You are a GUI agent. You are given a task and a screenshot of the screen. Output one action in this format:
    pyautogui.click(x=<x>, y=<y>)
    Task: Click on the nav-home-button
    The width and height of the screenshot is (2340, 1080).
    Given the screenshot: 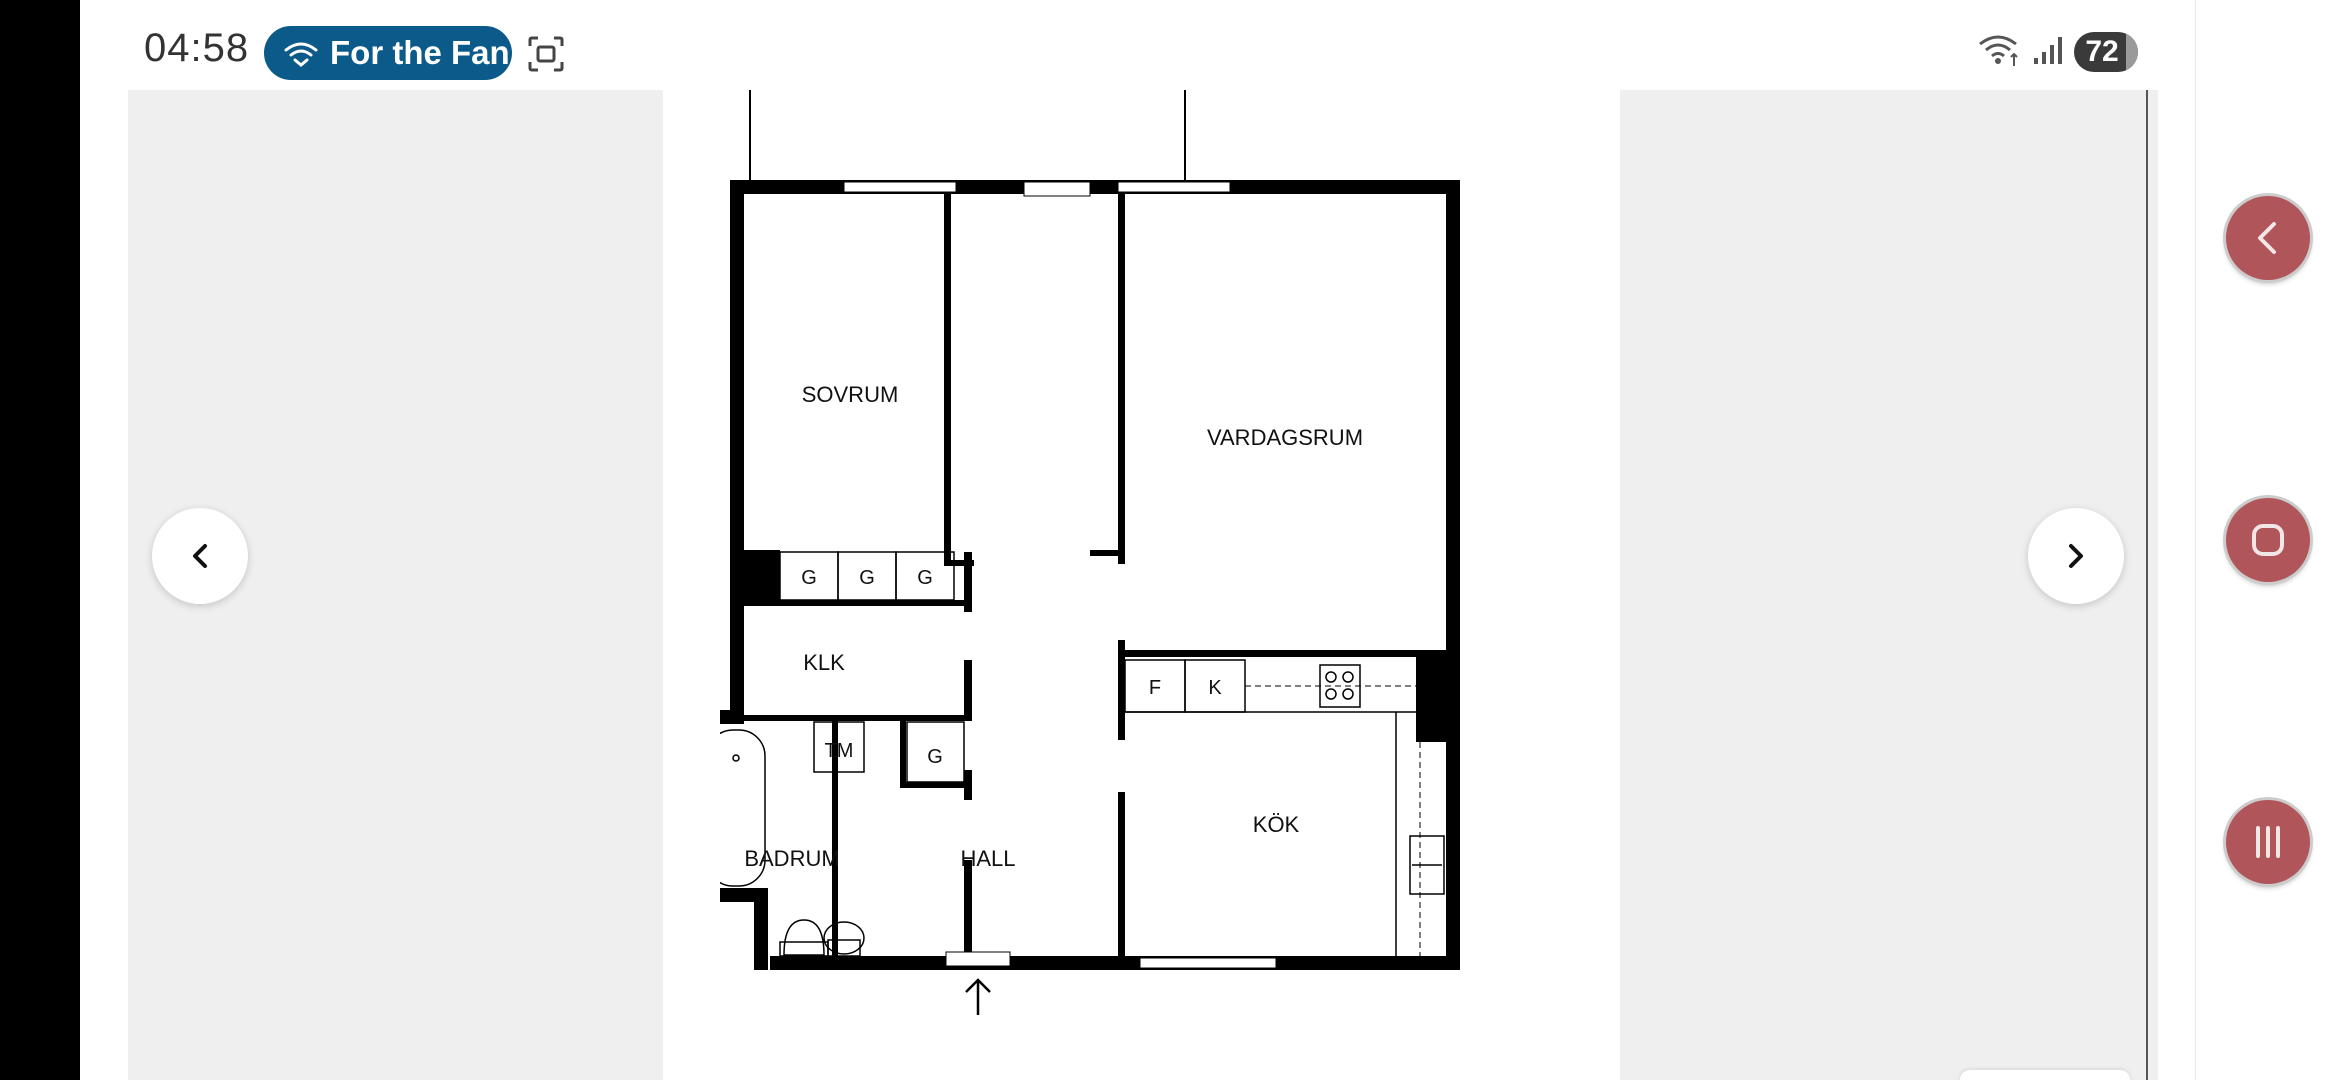 What is the action you would take?
    pyautogui.click(x=2268, y=540)
    